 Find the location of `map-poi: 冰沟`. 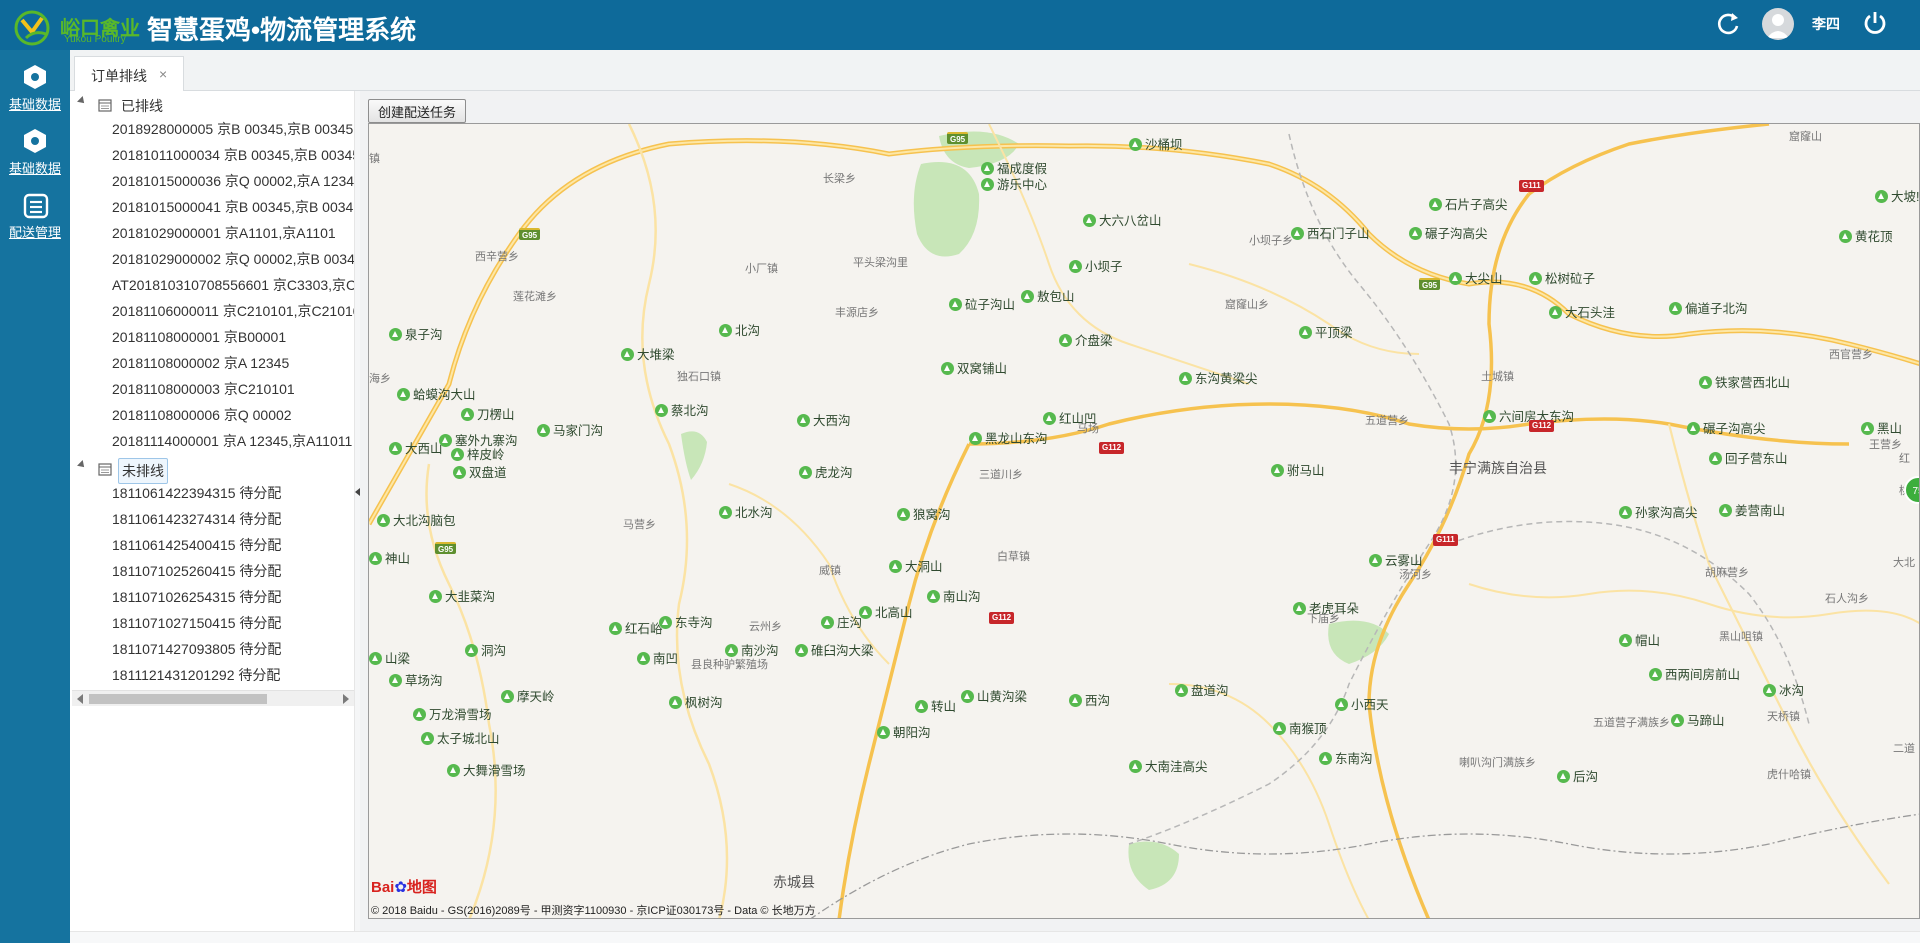

map-poi: 冰沟 is located at coordinates (1783, 689).